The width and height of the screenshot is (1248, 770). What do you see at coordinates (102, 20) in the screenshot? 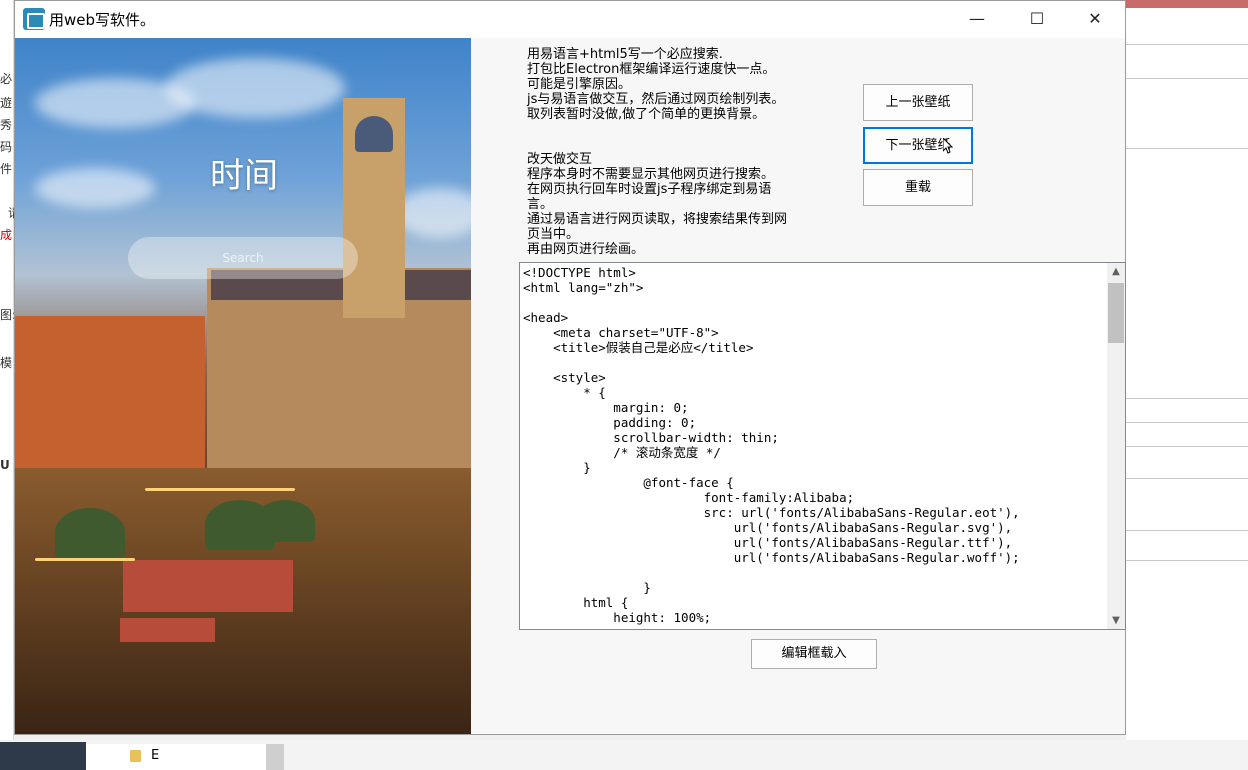
I see `window-title: 用web写软件。` at bounding box center [102, 20].